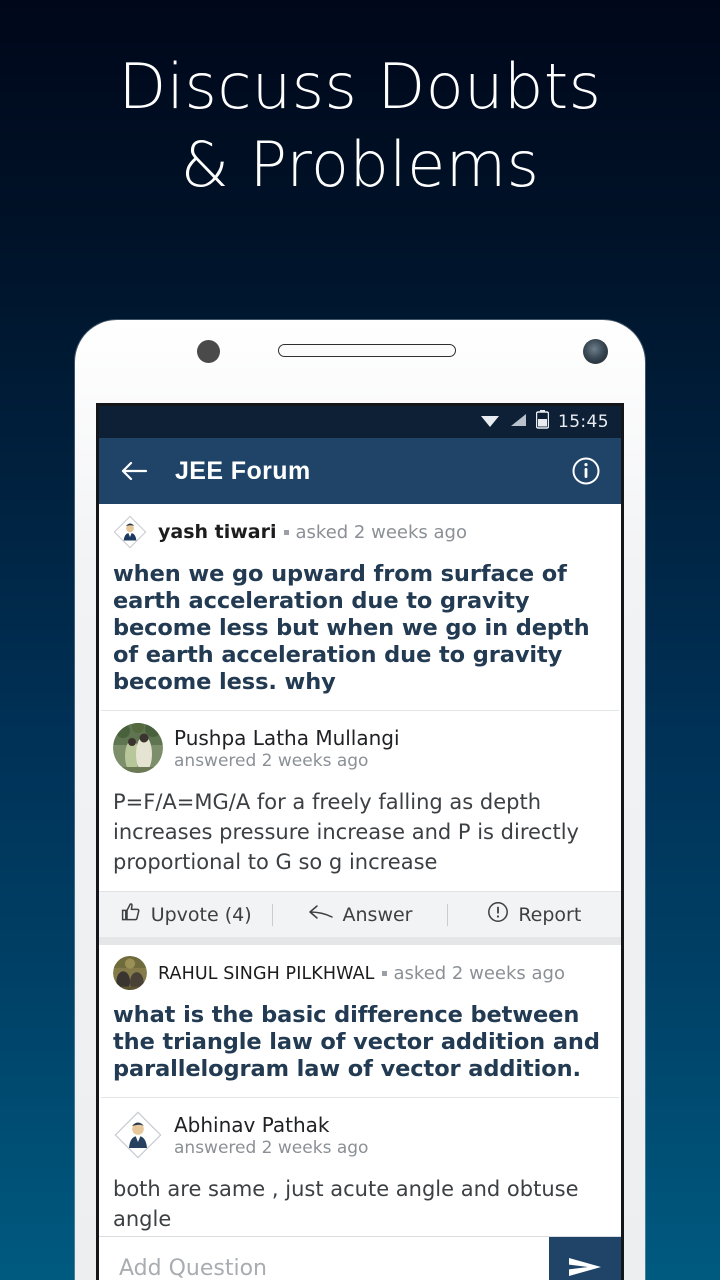  I want to click on page-title: JEE Forum, so click(243, 470).